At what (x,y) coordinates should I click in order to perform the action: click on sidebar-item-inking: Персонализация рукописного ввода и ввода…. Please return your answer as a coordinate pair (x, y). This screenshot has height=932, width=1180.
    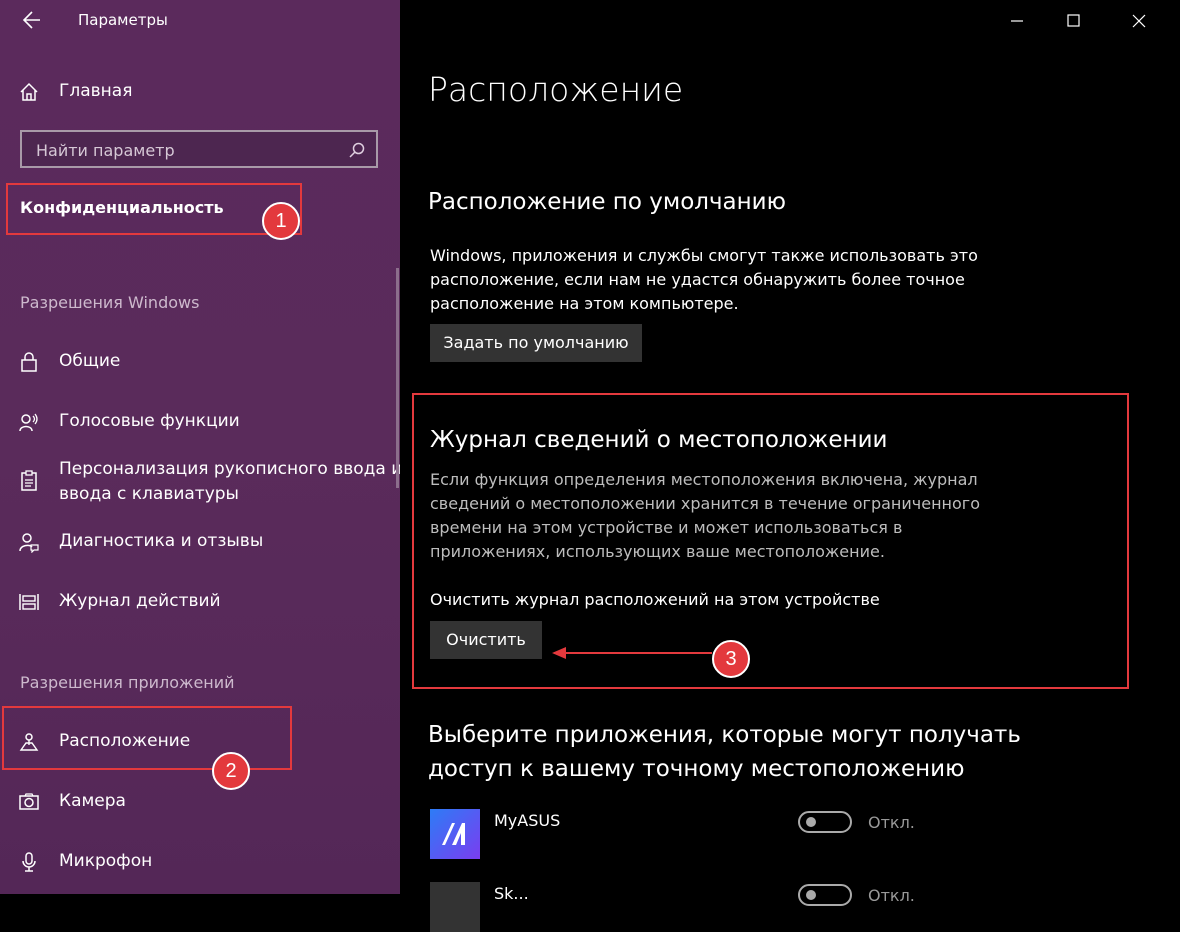
    Looking at the image, I should click on (200, 480).